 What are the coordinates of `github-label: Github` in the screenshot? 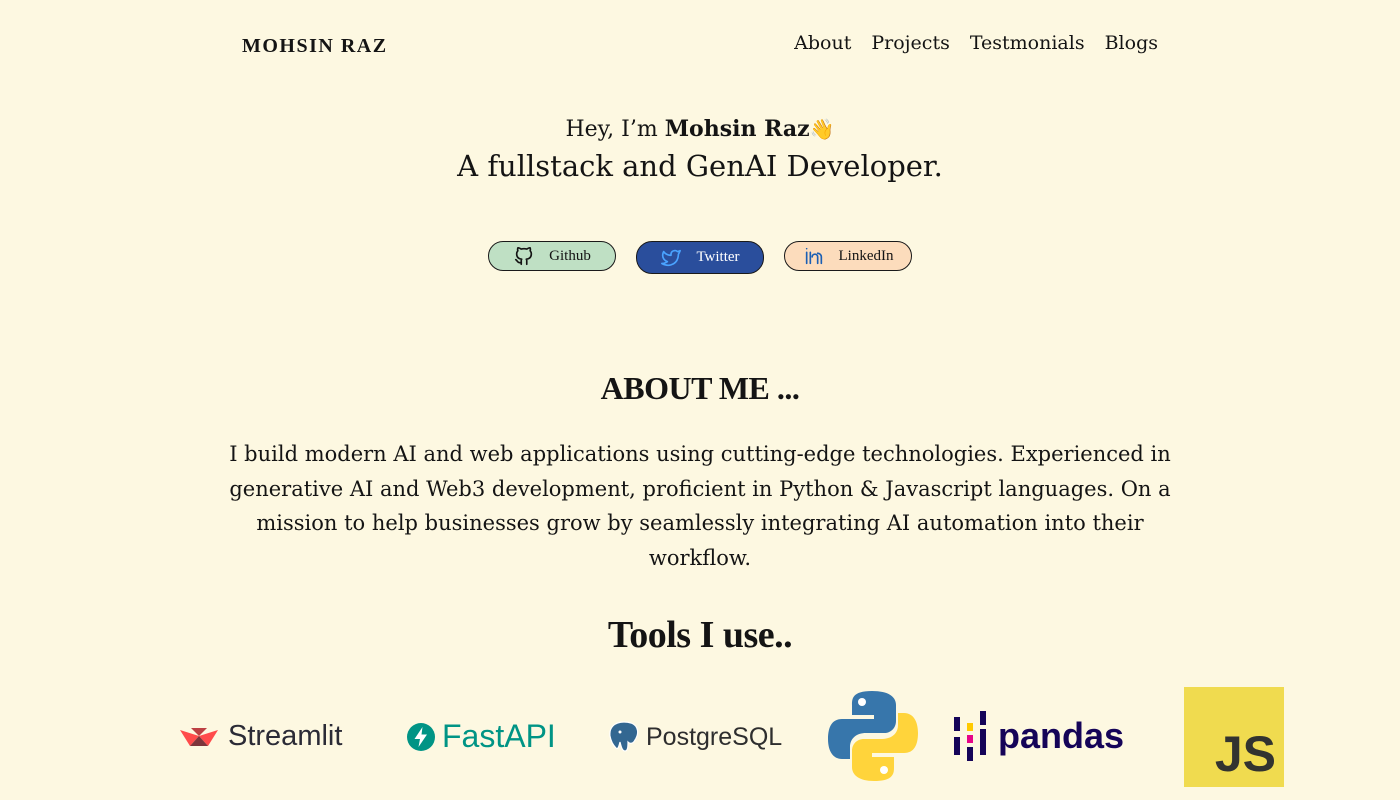 It's located at (570, 255).